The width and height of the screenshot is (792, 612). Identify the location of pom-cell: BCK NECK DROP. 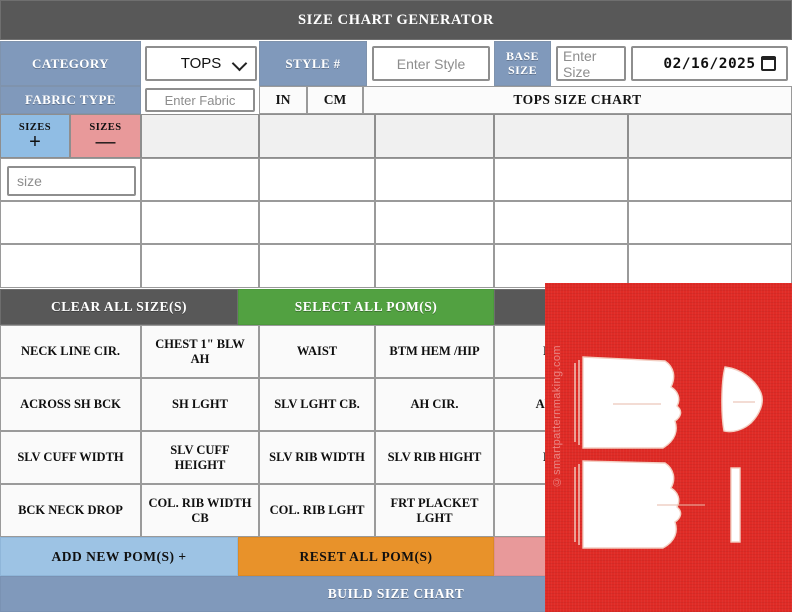
(70, 510).